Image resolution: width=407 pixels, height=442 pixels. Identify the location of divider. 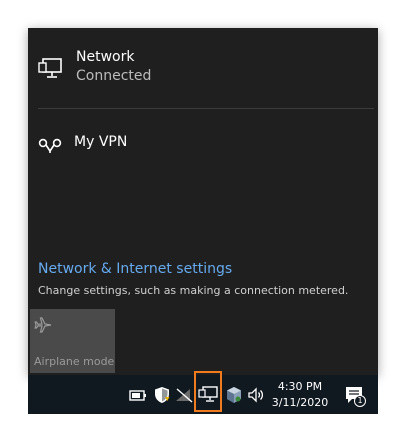
(206, 108).